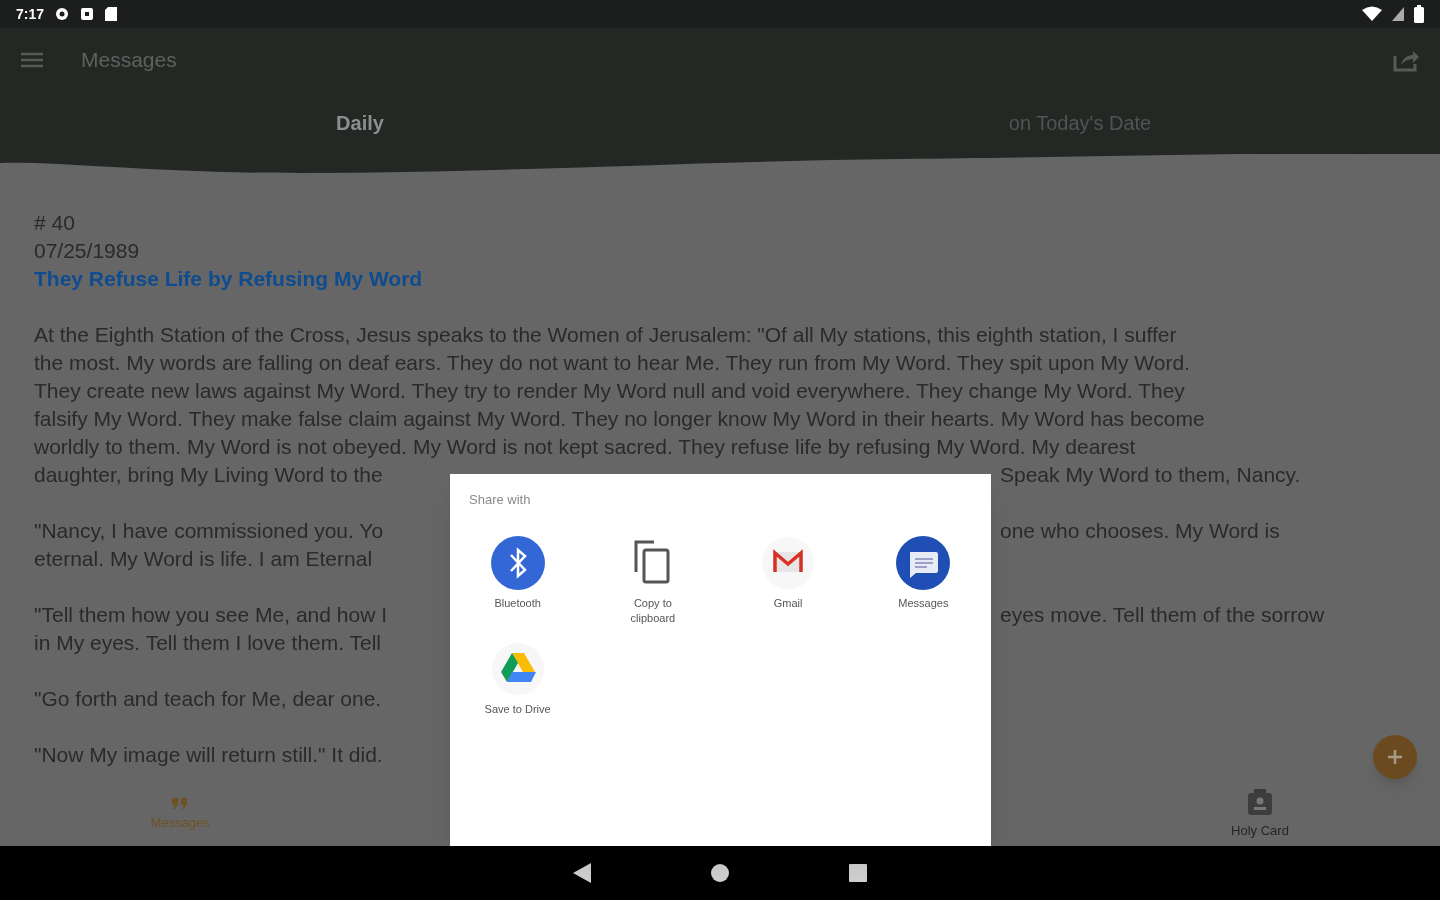 This screenshot has width=1440, height=900. What do you see at coordinates (609, 390) in the screenshot?
I see `message-text: They create new laws against My Word. They try to render My Word null and void everywhere. They change My Word. They` at bounding box center [609, 390].